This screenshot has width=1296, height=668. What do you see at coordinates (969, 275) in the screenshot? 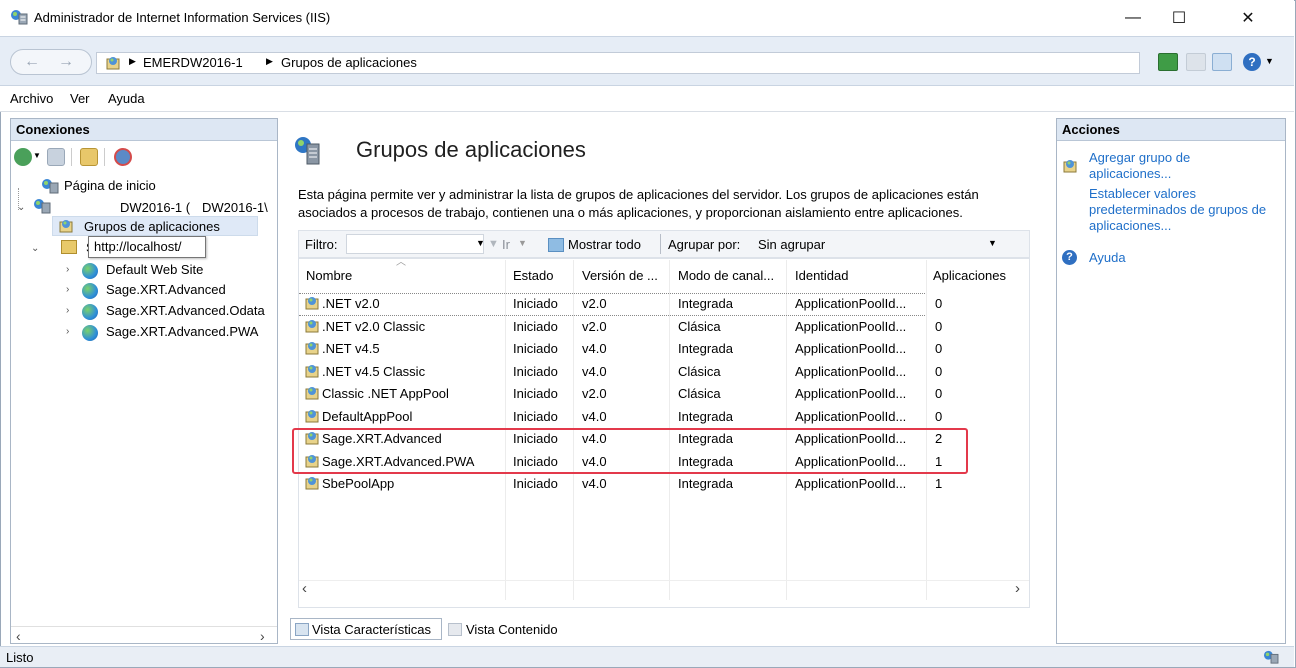
I see `column-aplicaciones: Aplicaciones` at bounding box center [969, 275].